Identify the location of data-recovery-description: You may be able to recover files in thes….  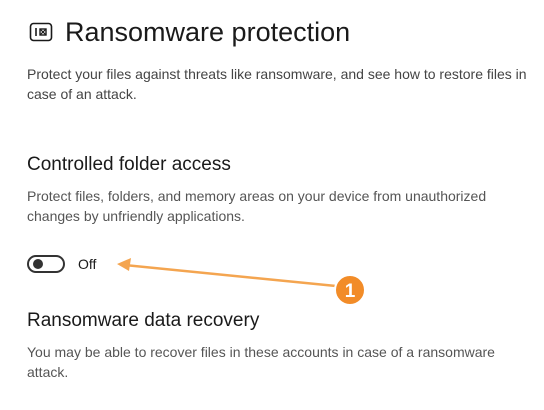
(261, 362).